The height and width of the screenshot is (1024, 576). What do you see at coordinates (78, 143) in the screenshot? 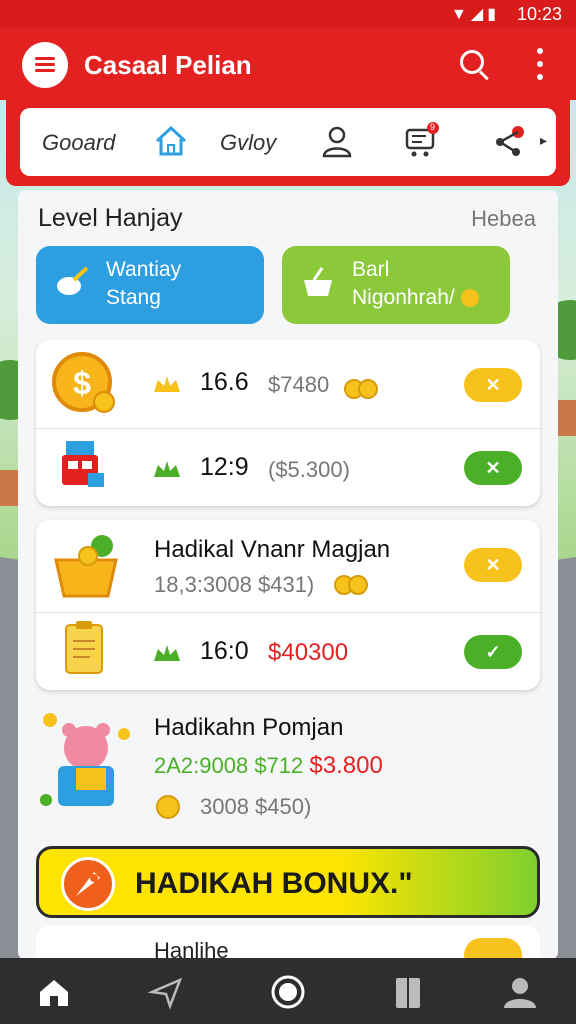
I see `tab-gooard: Gooard` at bounding box center [78, 143].